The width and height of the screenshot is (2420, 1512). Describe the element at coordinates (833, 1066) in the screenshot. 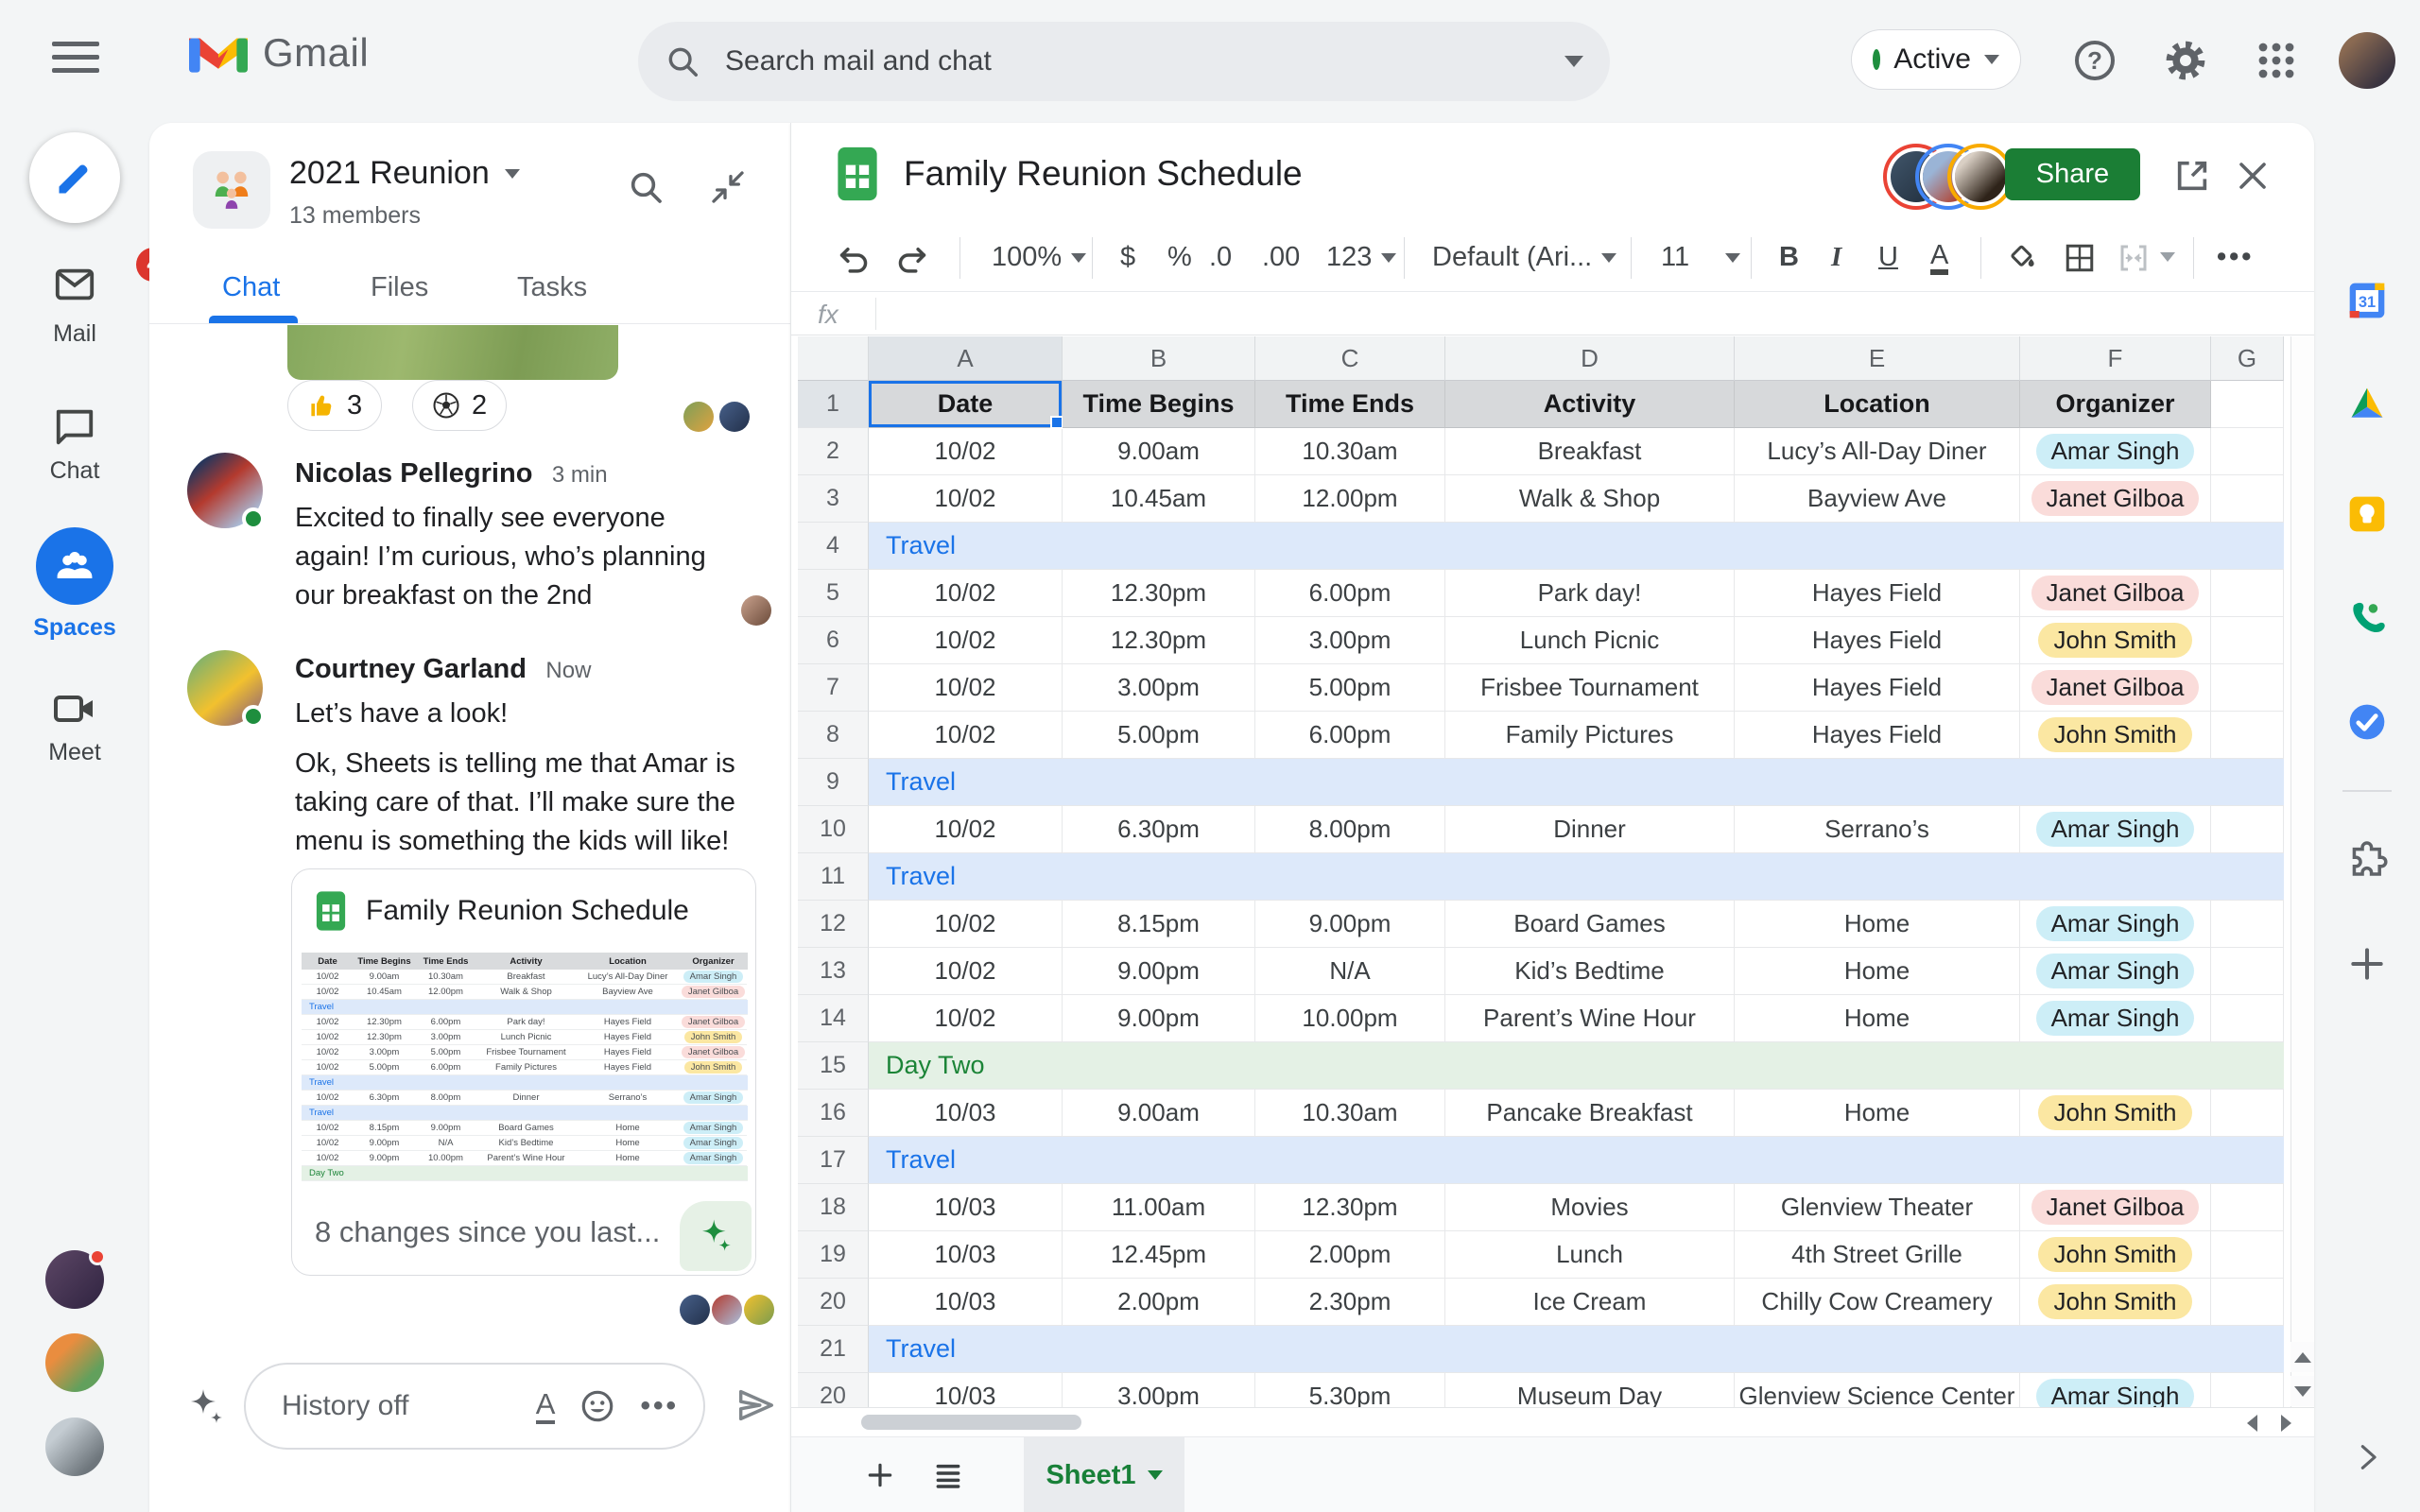

I see `row-header: 15` at that location.